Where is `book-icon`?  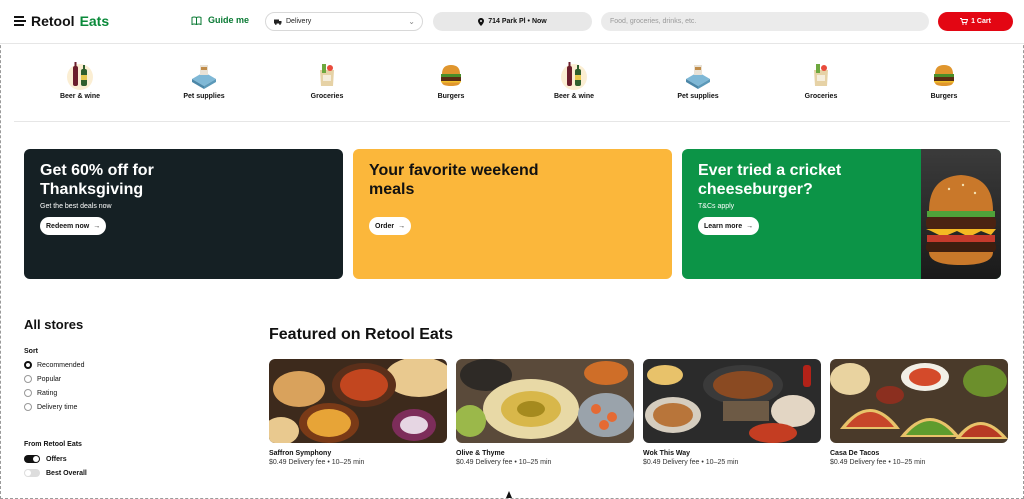
book-icon is located at coordinates (196, 20).